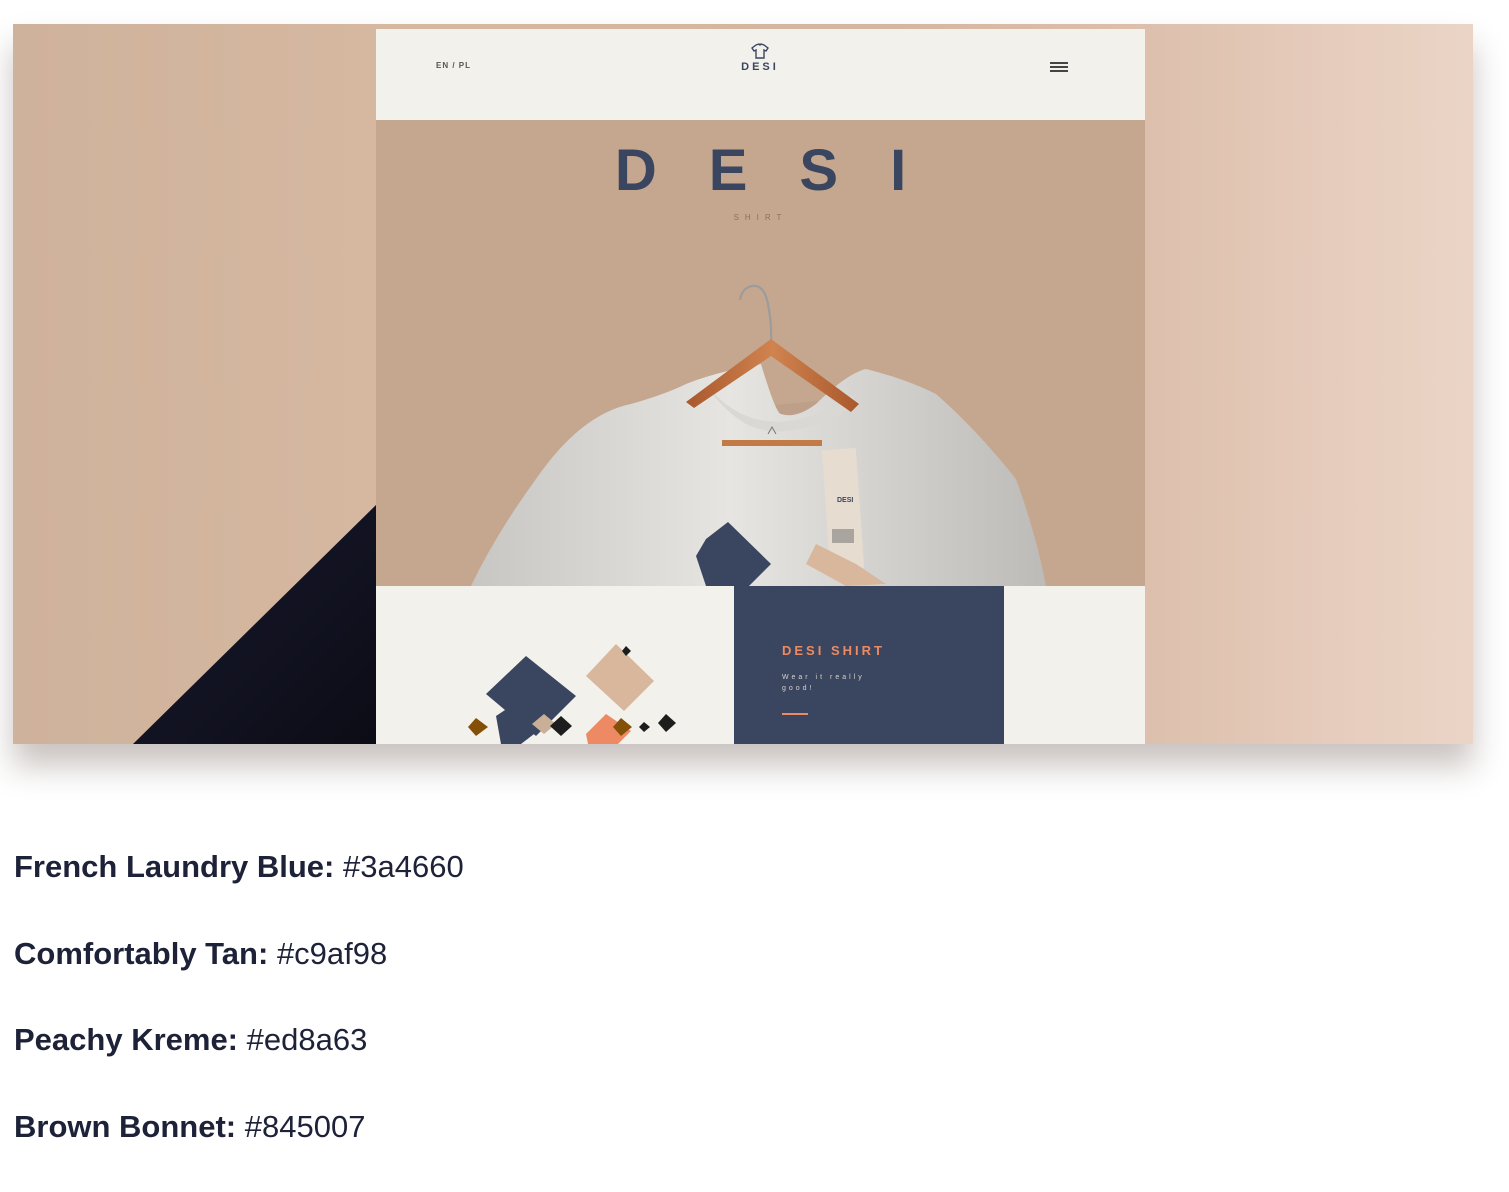 The height and width of the screenshot is (1192, 1509). What do you see at coordinates (1074, 665) in the screenshot?
I see `mockup-blank-panel` at bounding box center [1074, 665].